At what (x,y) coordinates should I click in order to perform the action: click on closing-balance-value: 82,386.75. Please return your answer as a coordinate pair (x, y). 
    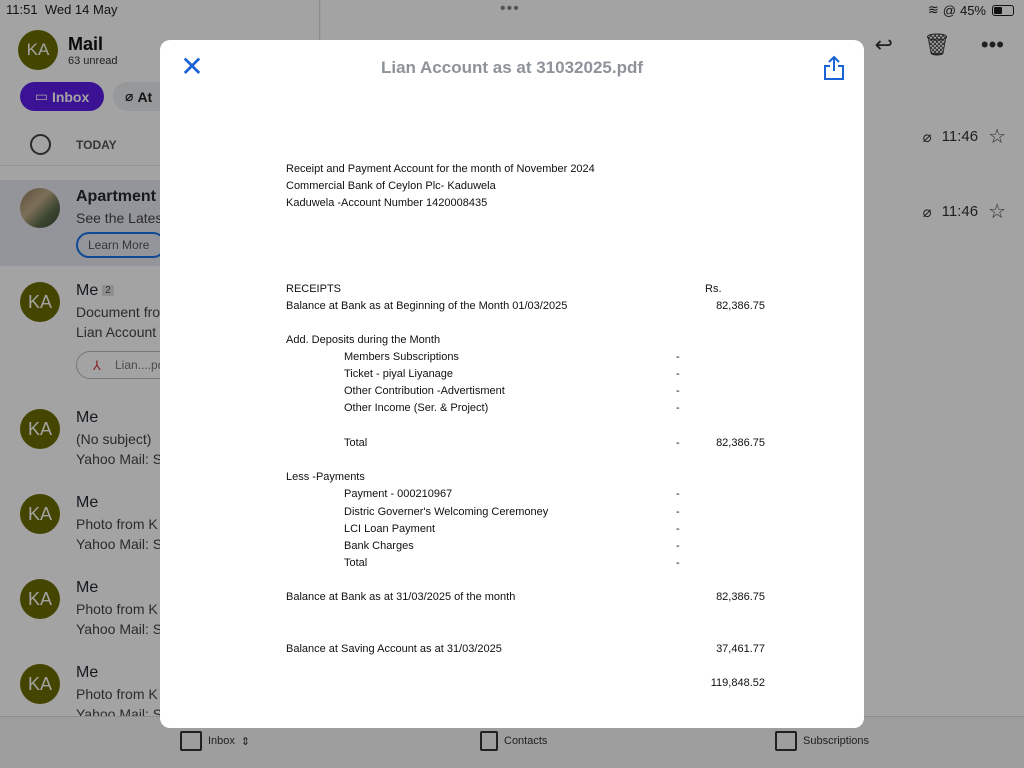
    Looking at the image, I should click on (740, 597).